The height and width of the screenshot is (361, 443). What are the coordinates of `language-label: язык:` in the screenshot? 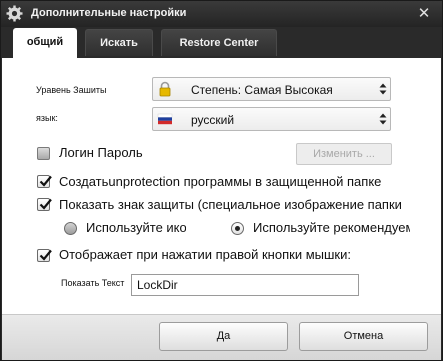 It's located at (47, 118).